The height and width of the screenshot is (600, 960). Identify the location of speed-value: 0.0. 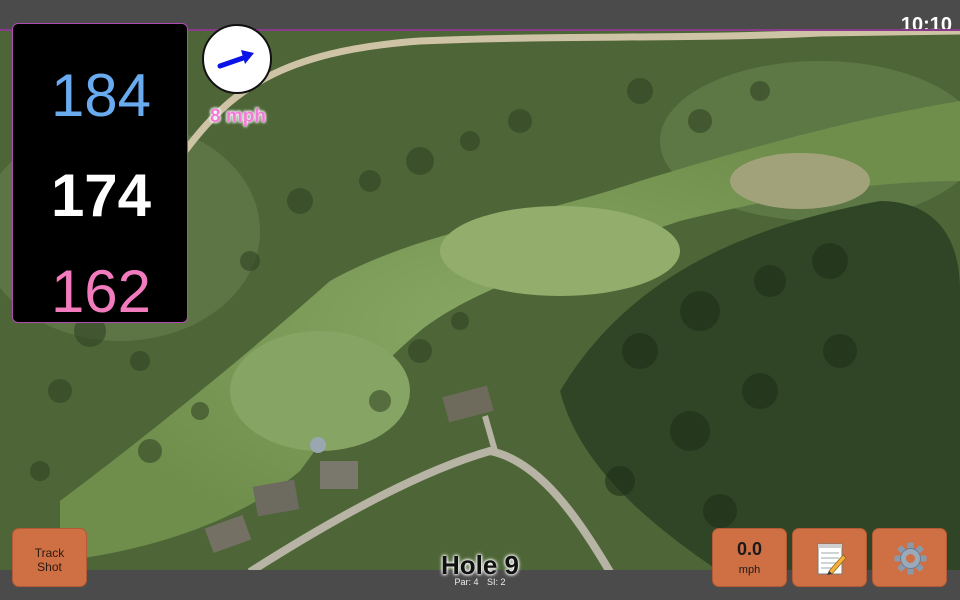
(749, 549).